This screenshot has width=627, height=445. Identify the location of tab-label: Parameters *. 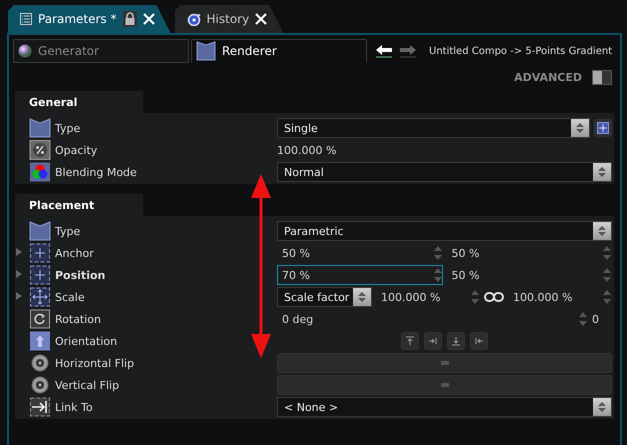
(77, 19).